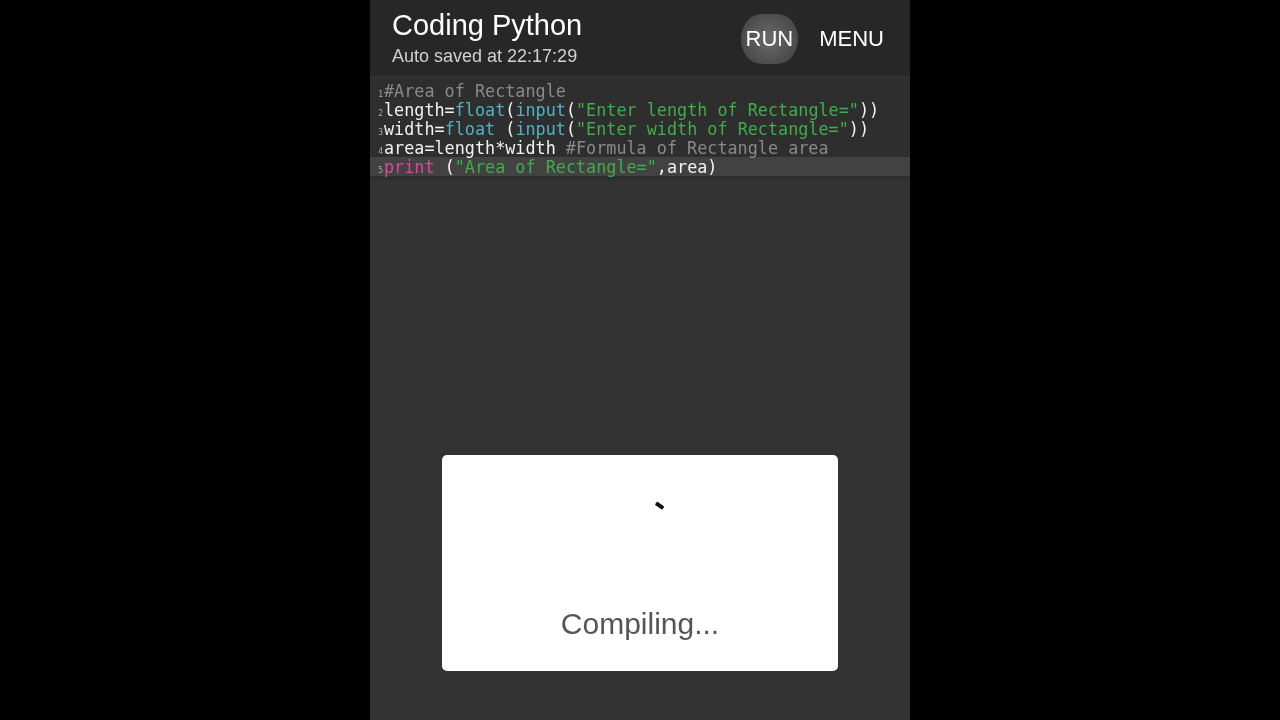 Image resolution: width=1280 pixels, height=720 pixels. What do you see at coordinates (380, 151) in the screenshot?
I see `line-number: 4` at bounding box center [380, 151].